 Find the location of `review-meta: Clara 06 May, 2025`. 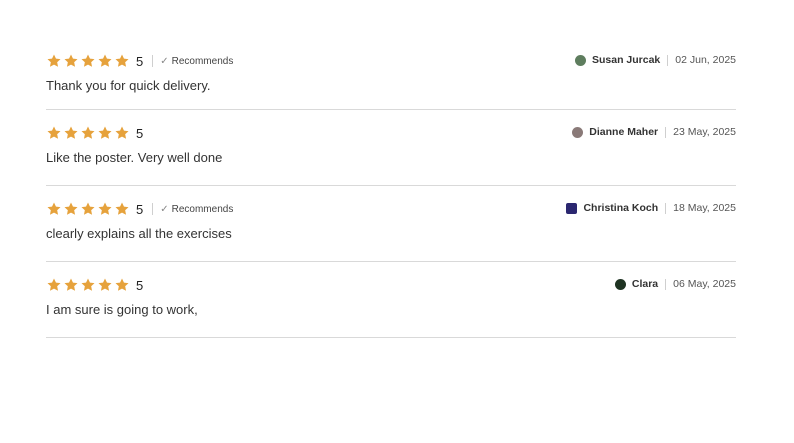

review-meta: Clara 06 May, 2025 is located at coordinates (675, 284).